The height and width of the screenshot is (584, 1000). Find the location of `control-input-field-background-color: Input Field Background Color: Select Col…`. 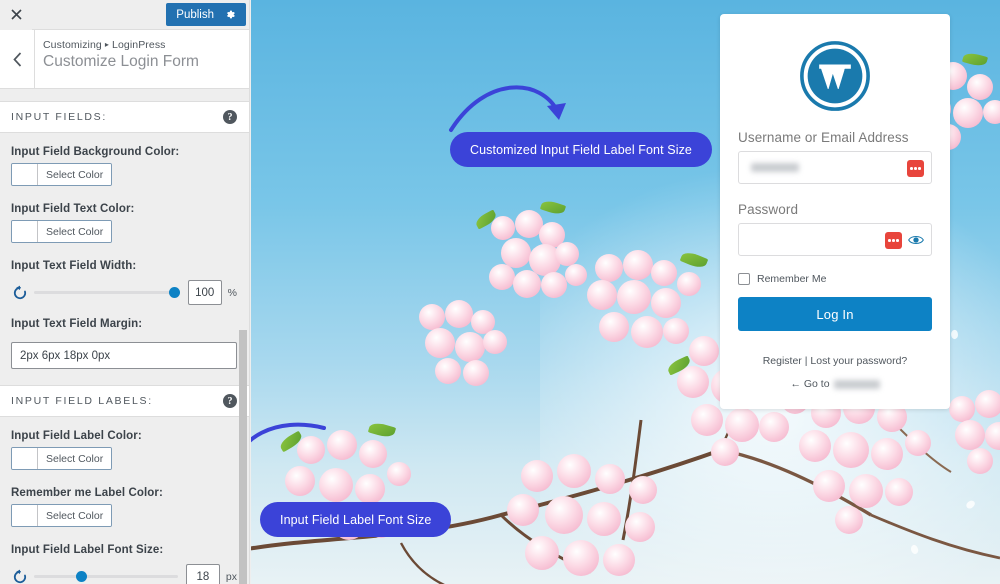

control-input-field-background-color: Input Field Background Color: Select Col… is located at coordinates (124, 168).